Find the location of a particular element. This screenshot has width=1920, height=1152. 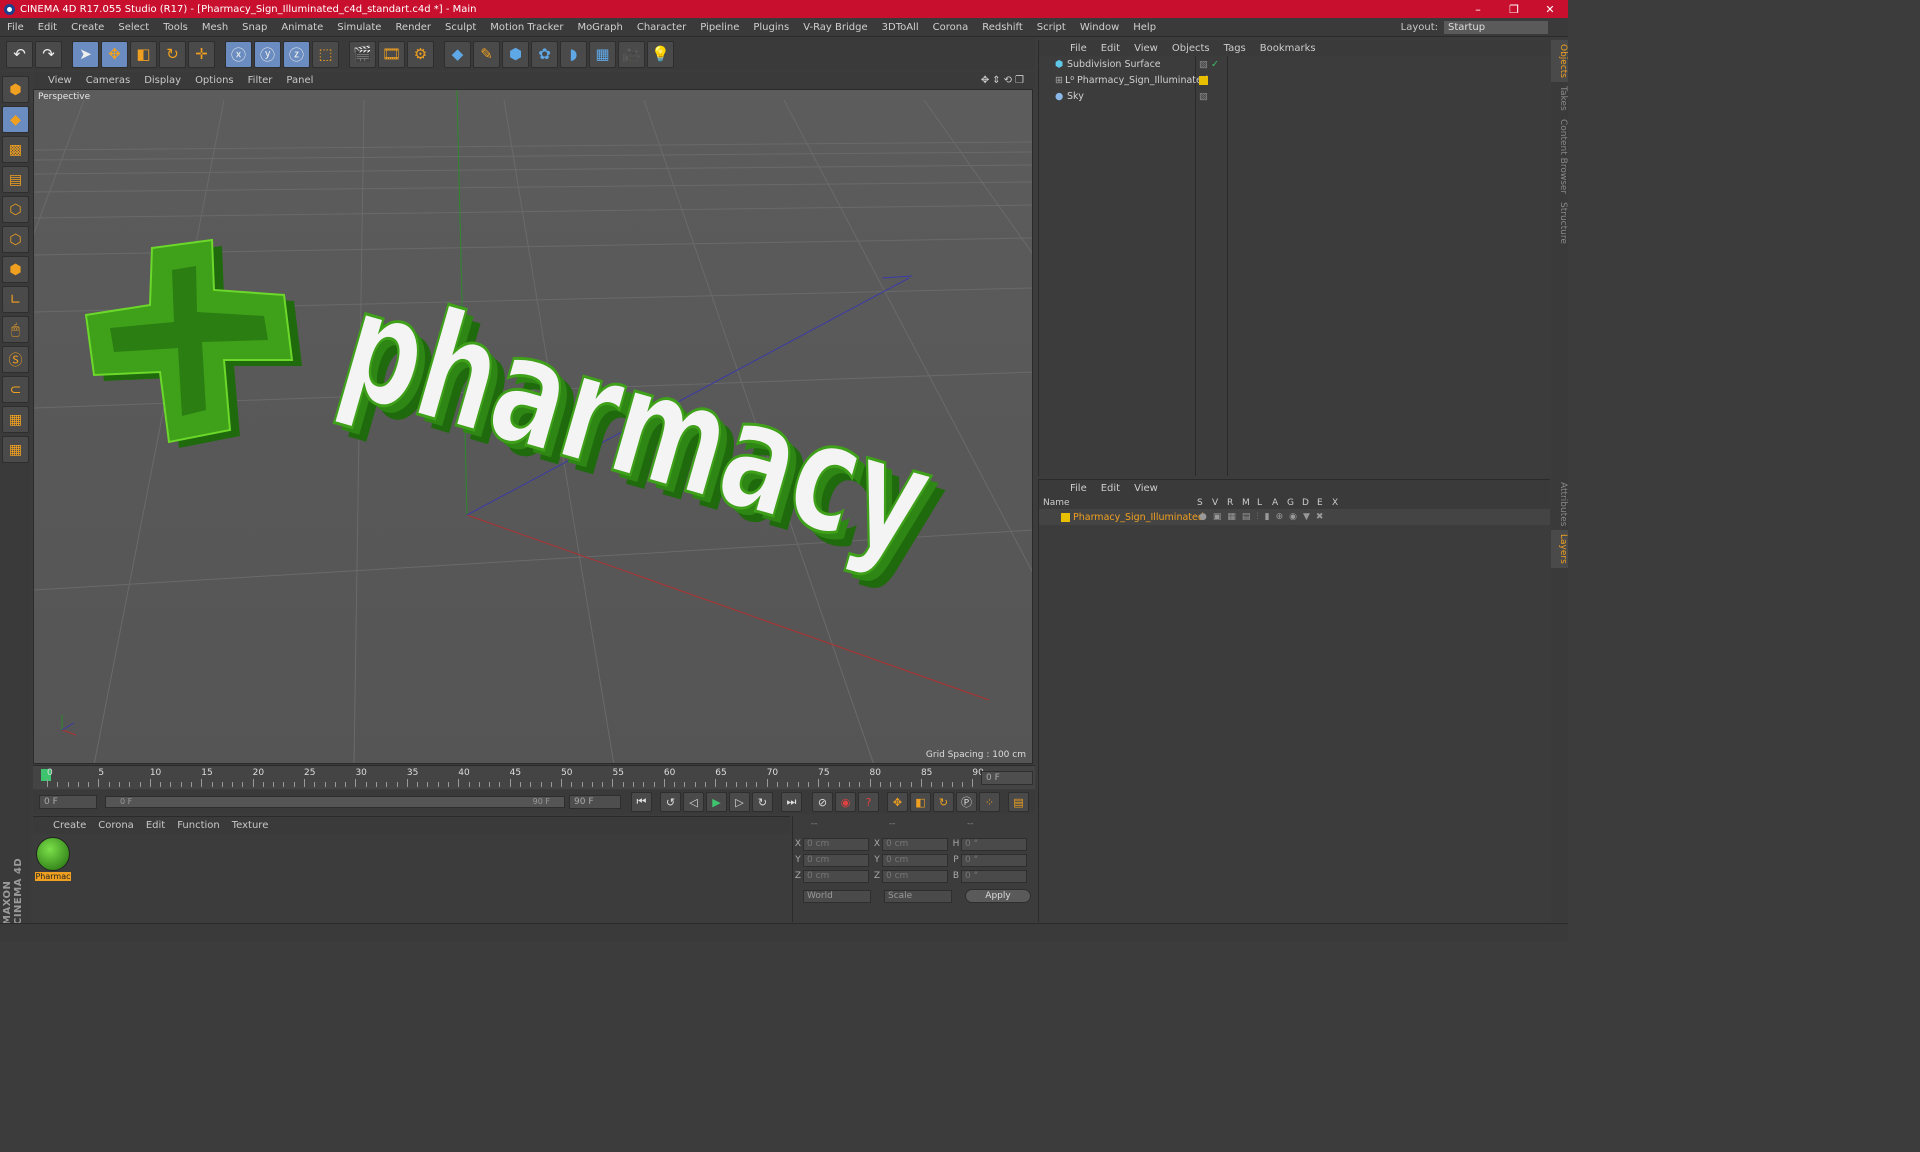

next-key-icon: ↻ is located at coordinates (762, 802).